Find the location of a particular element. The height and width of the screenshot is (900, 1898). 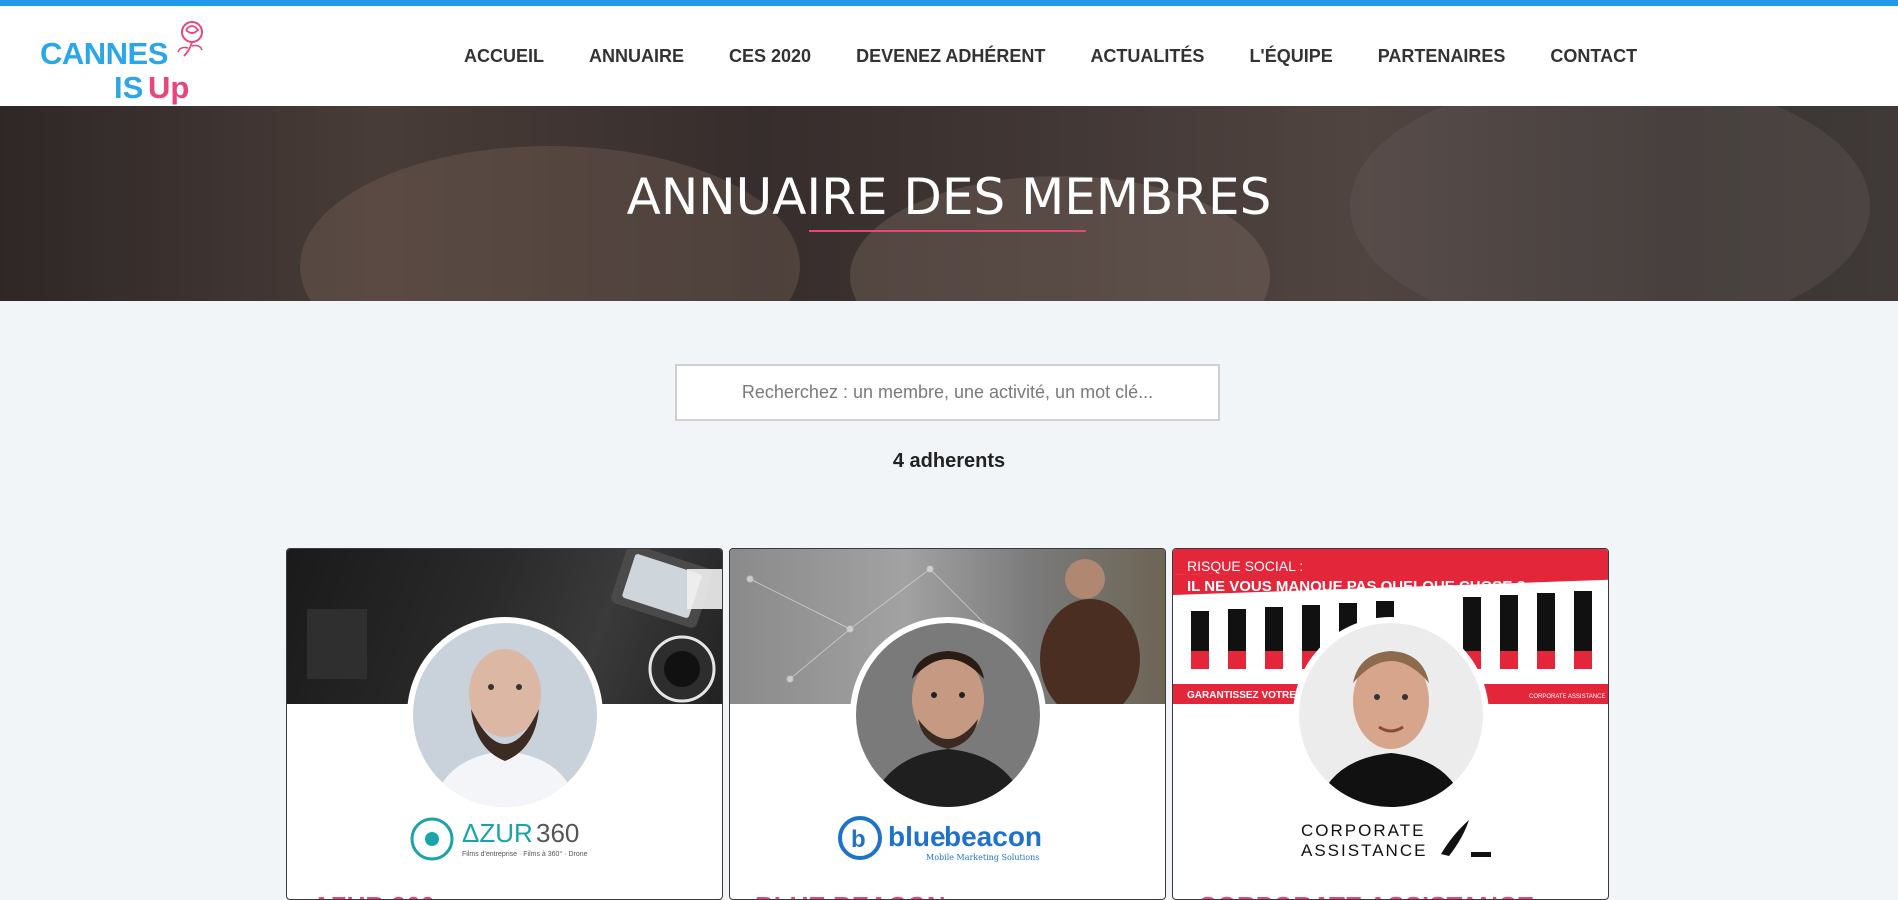

bluebeacon-logo-icon: b blue beacon Mobile Marketing Solutions is located at coordinates (939, 838).